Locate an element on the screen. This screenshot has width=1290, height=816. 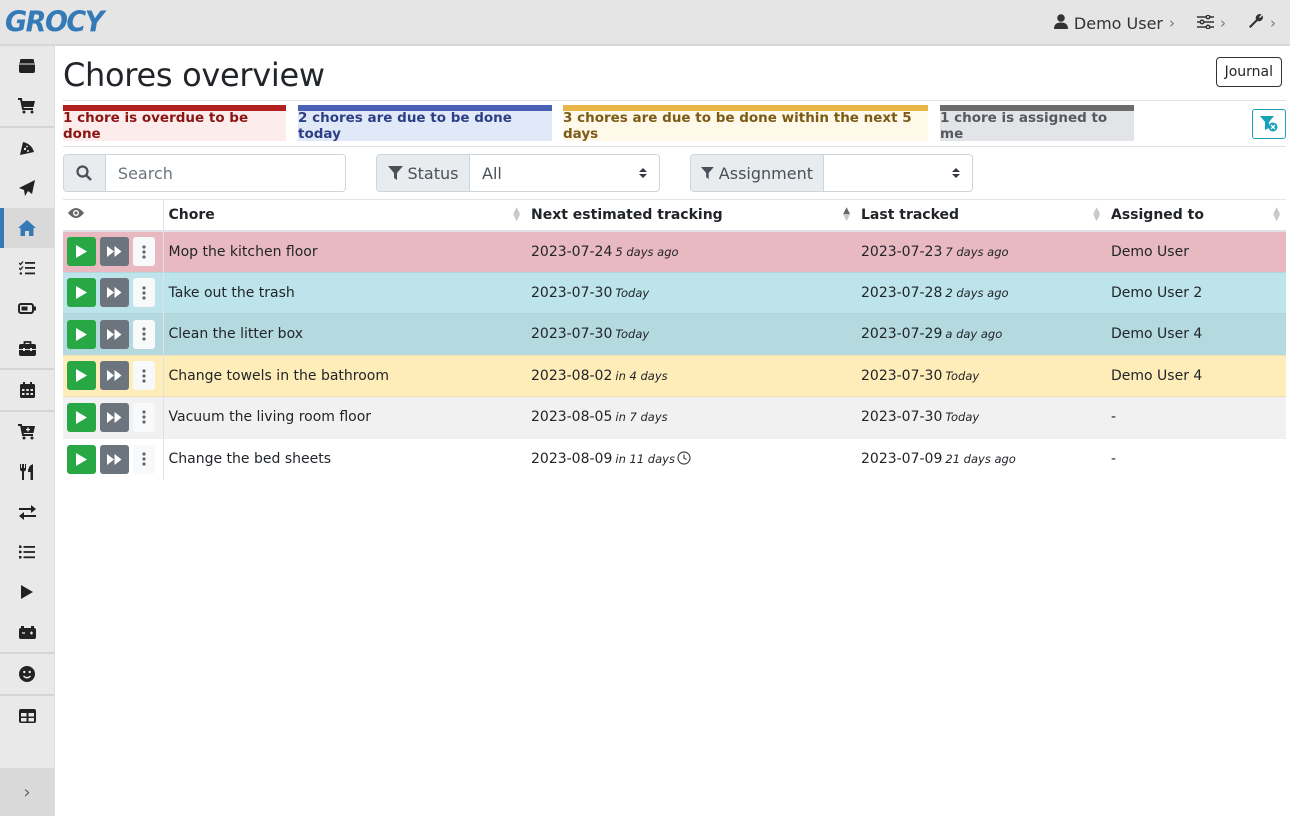
user-icon is located at coordinates (1060, 23).